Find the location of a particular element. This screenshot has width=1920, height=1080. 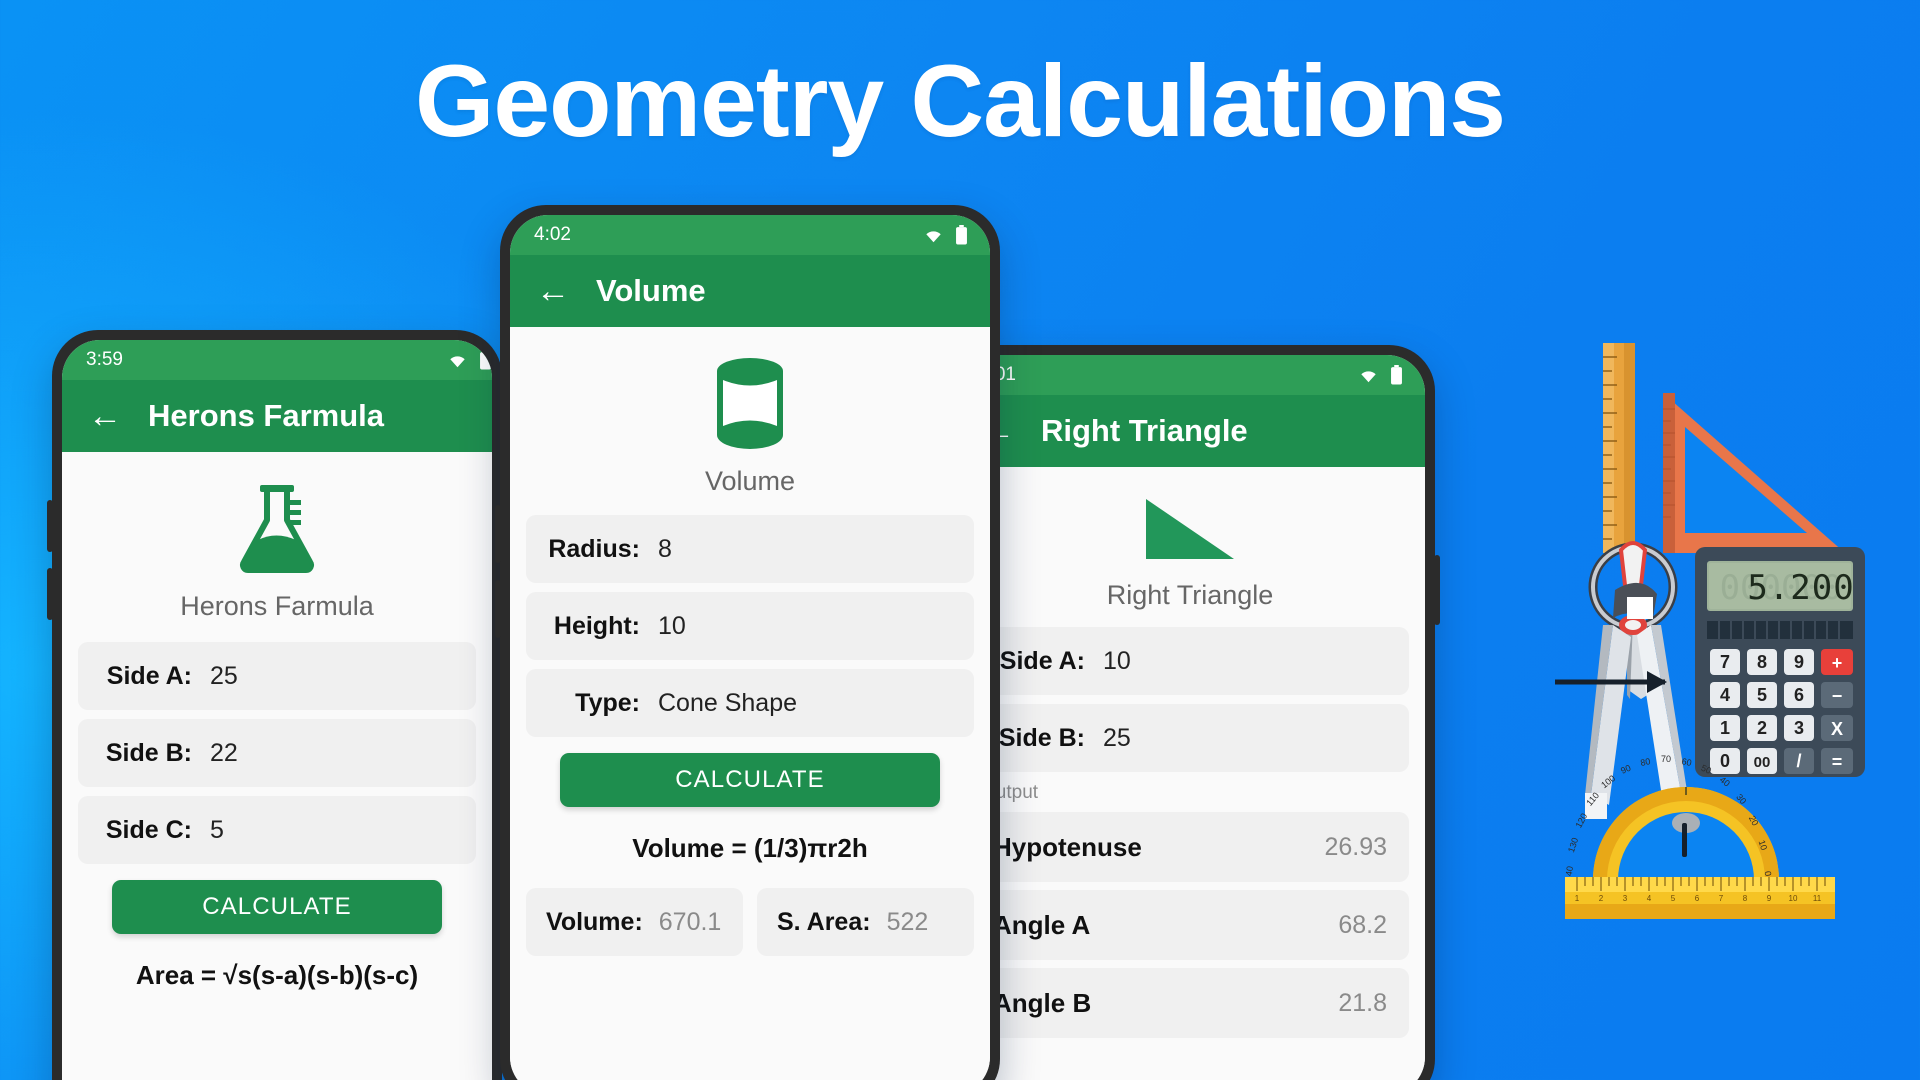

hero-label: Volume is located at coordinates (750, 481).